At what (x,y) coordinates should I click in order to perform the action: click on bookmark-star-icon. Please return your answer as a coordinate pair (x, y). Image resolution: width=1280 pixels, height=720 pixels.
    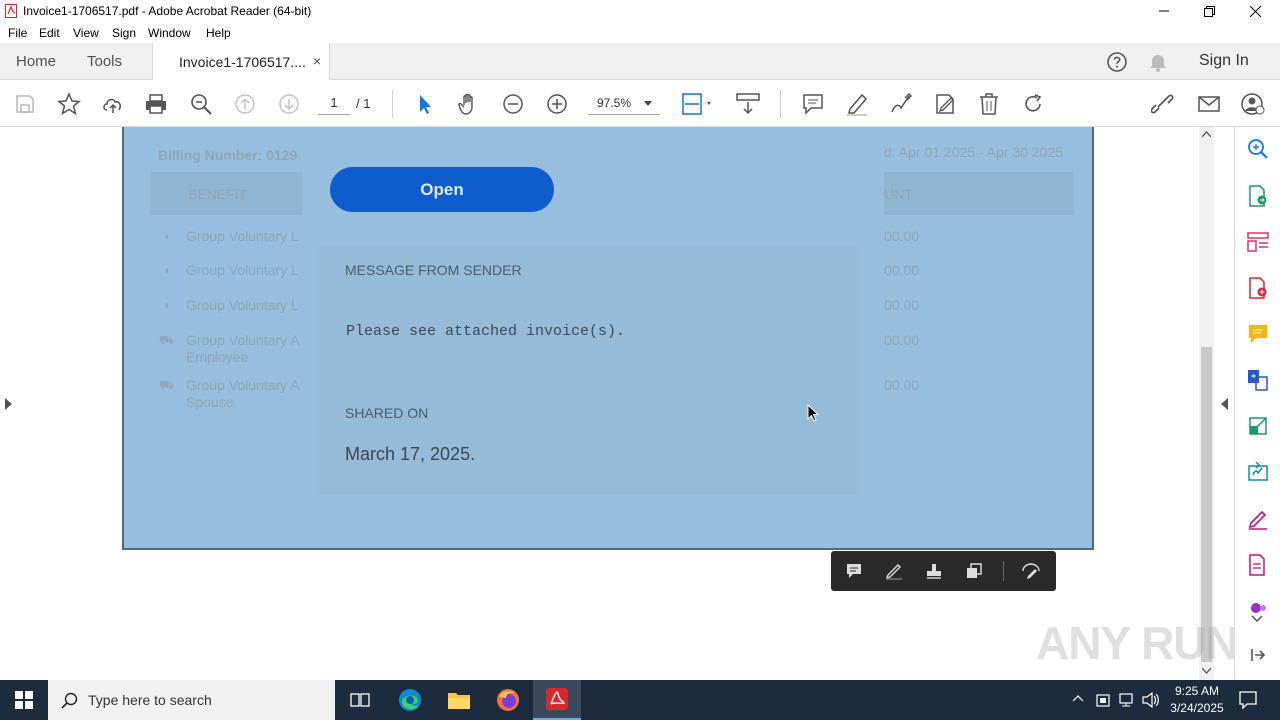
    Looking at the image, I should click on (69, 104).